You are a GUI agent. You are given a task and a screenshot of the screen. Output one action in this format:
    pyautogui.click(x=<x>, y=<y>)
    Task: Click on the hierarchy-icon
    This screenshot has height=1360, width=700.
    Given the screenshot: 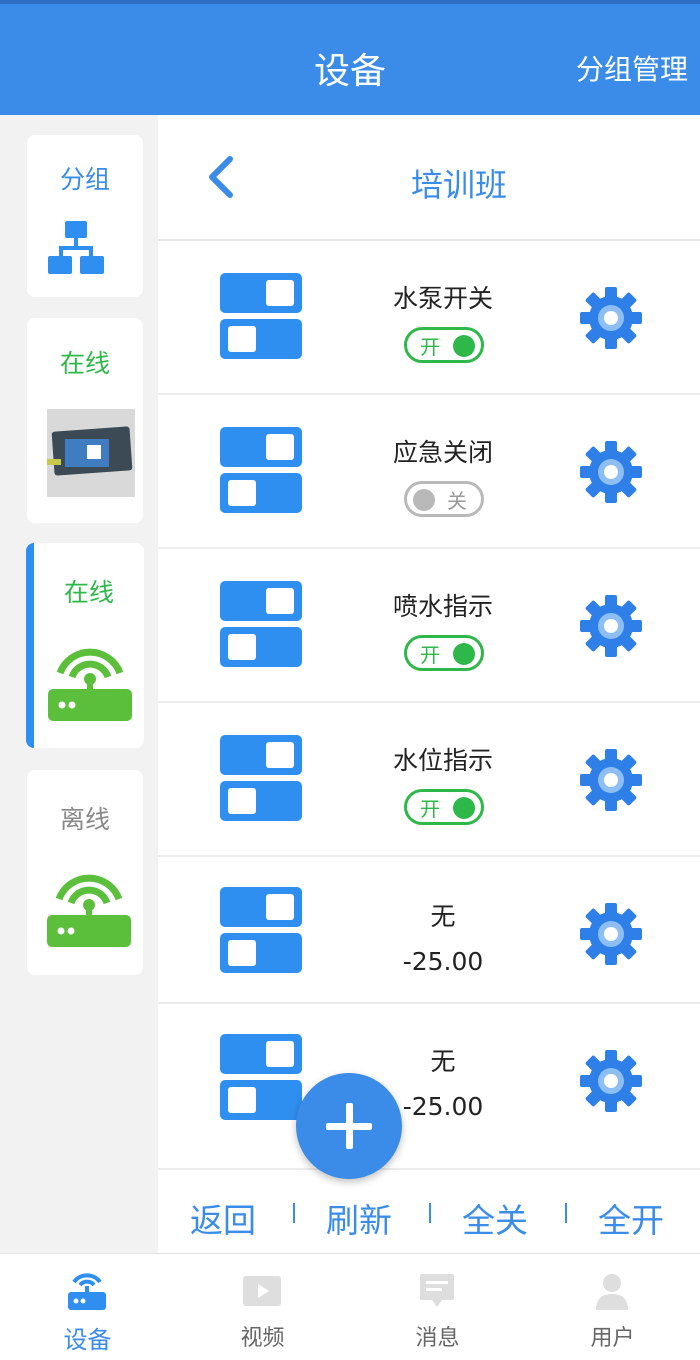 What is the action you would take?
    pyautogui.click(x=76, y=247)
    